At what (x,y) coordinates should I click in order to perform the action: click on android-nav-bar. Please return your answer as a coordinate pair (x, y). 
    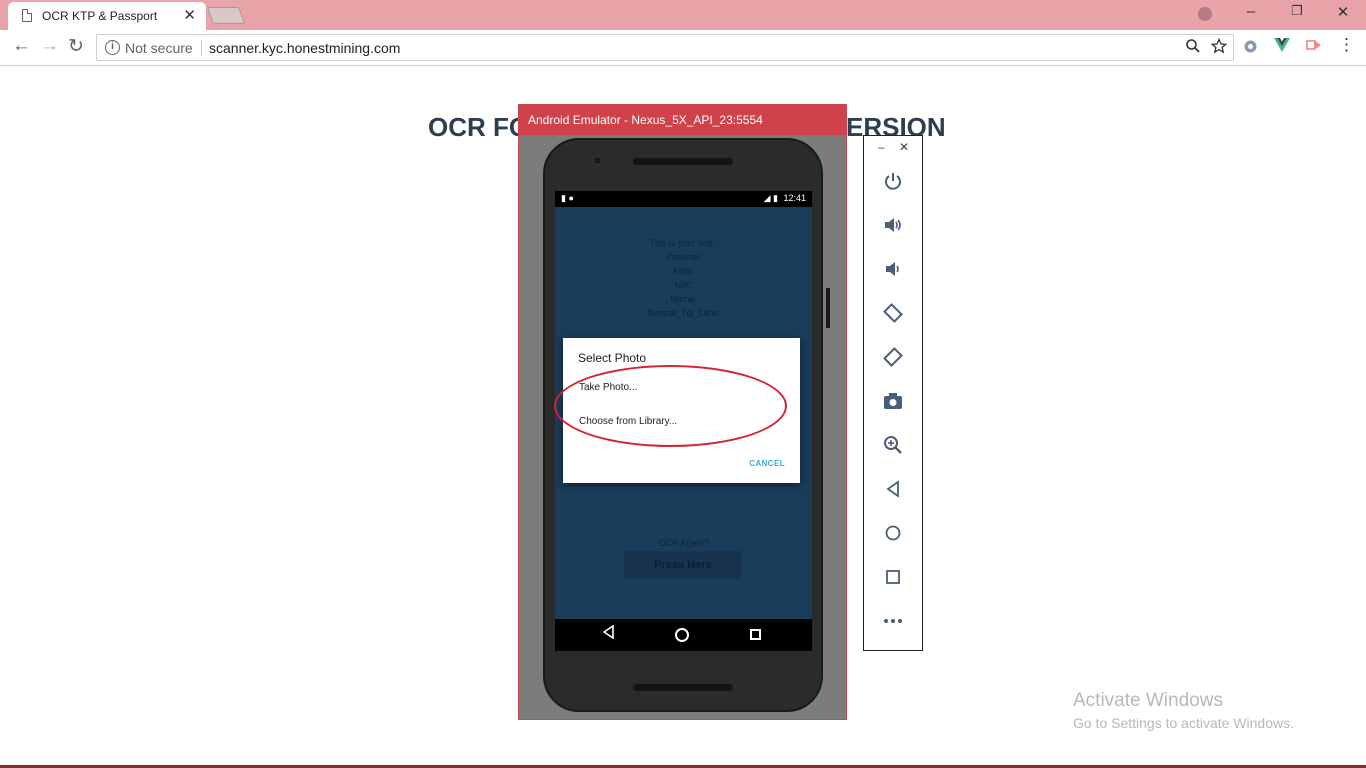
    Looking at the image, I should click on (683, 635).